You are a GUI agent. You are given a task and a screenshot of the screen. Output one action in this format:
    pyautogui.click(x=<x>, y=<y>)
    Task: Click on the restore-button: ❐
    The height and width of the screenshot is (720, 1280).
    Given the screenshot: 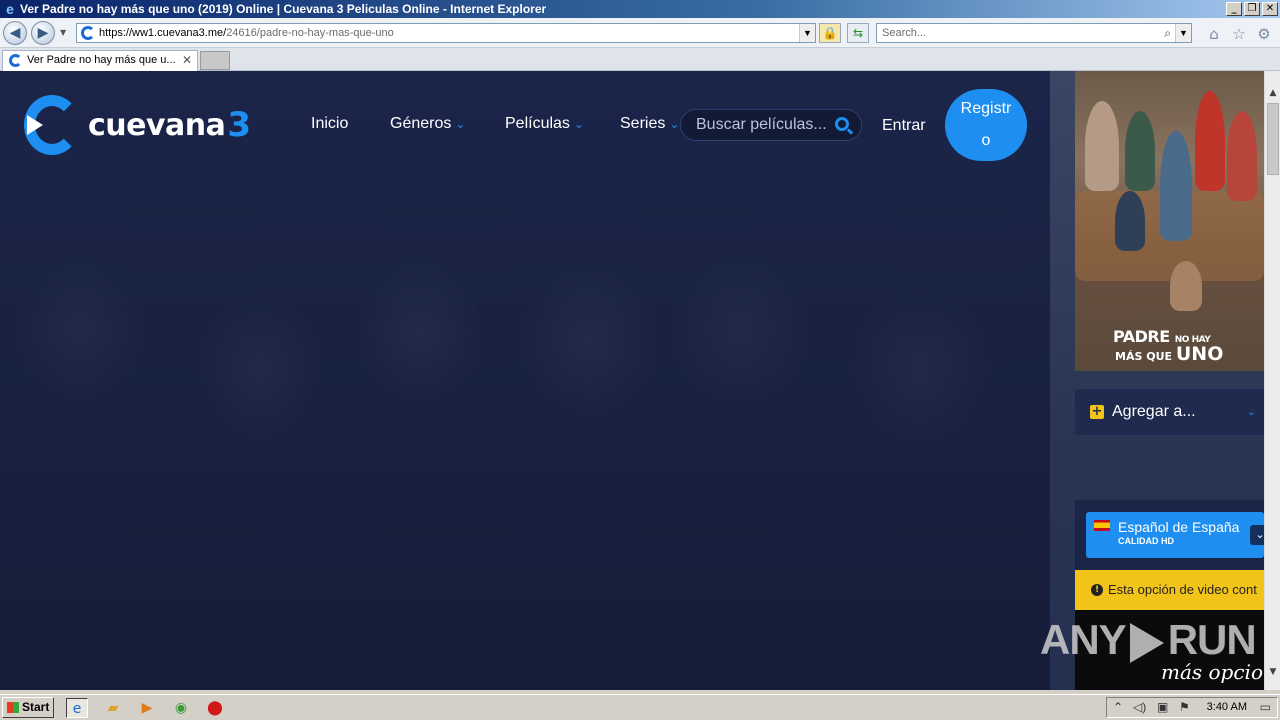 What is the action you would take?
    pyautogui.click(x=1252, y=9)
    